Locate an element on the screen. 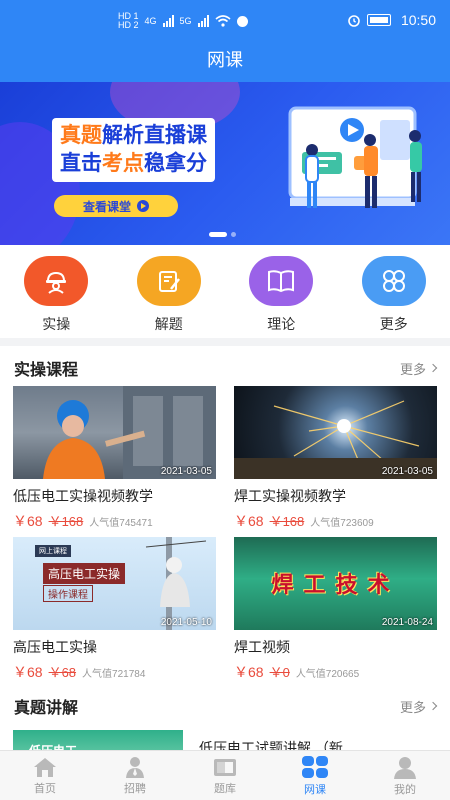  course-date: 2021-08-24 is located at coordinates (407, 622).